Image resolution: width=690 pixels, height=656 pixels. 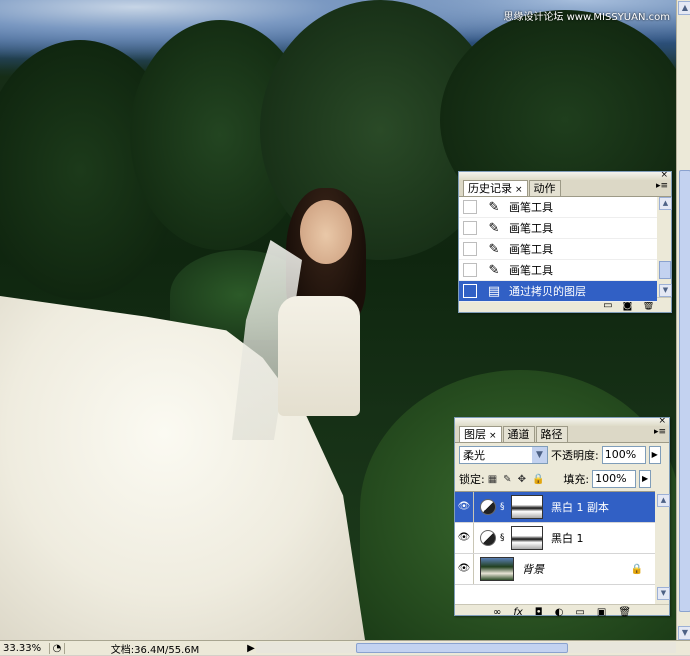 What do you see at coordinates (654, 455) in the screenshot?
I see `opacity-slider-arrow-icon: ▶` at bounding box center [654, 455].